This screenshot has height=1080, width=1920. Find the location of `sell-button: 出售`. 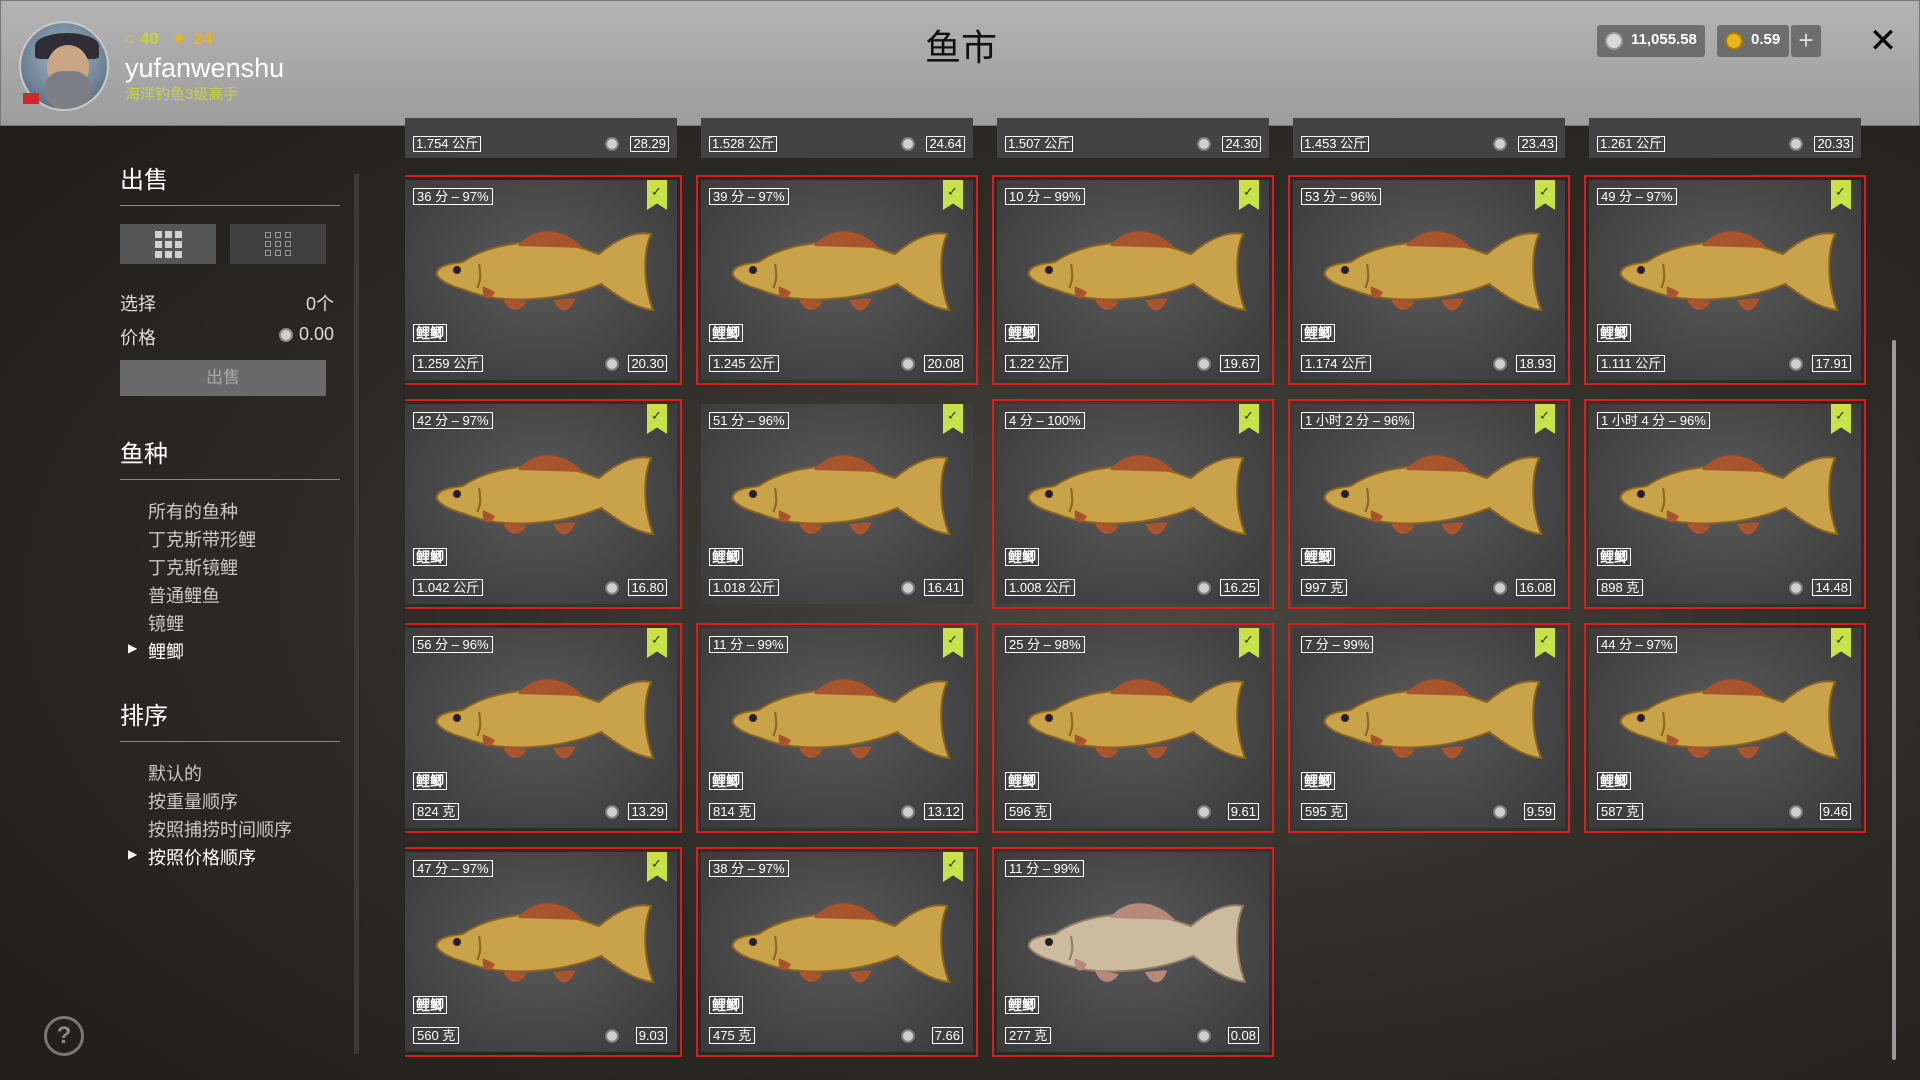

sell-button: 出售 is located at coordinates (223, 378).